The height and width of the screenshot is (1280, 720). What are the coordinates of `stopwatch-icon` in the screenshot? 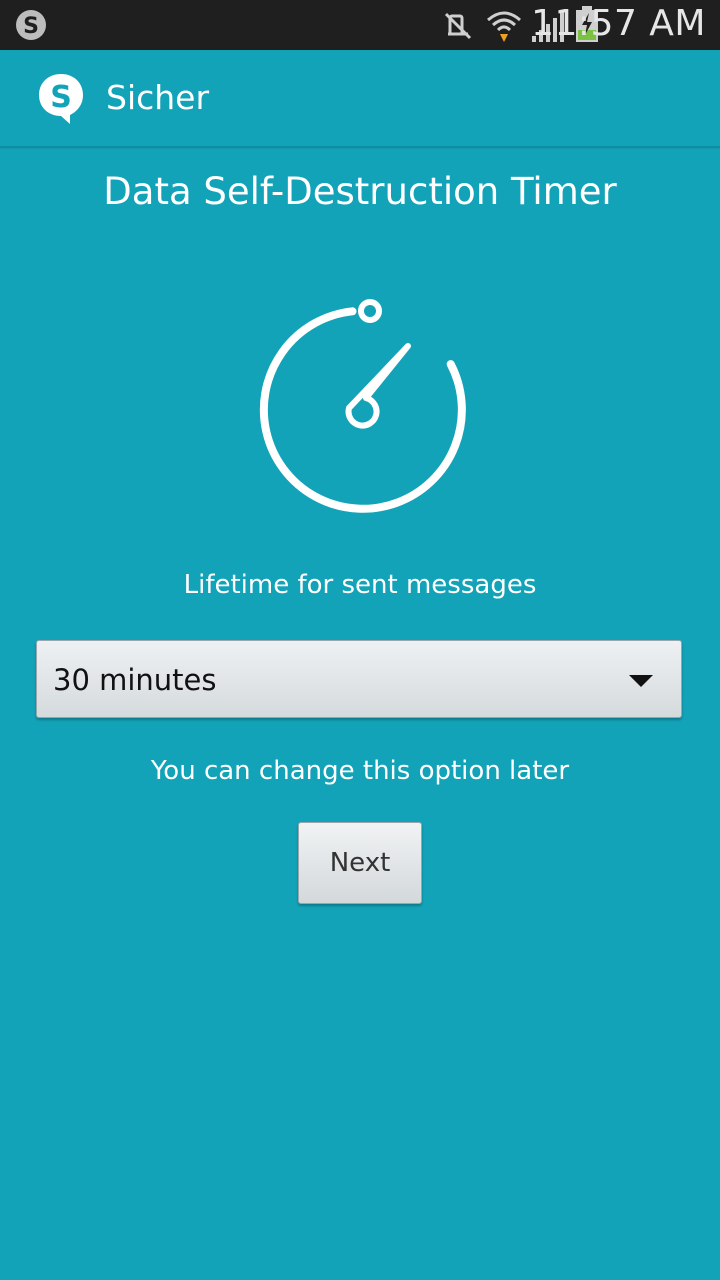 It's located at (362, 406).